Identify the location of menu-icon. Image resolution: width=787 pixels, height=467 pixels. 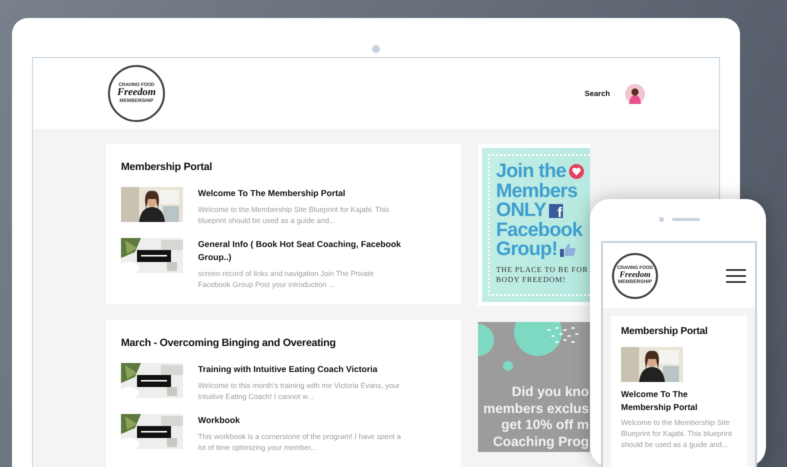
(736, 275).